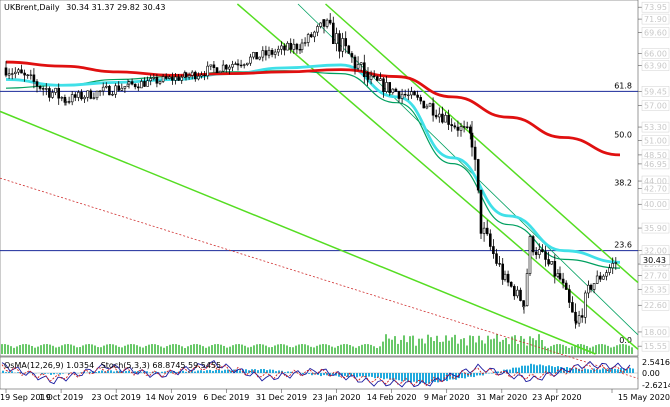 The height and width of the screenshot is (407, 670). I want to click on price-label: 15.55, so click(655, 346).